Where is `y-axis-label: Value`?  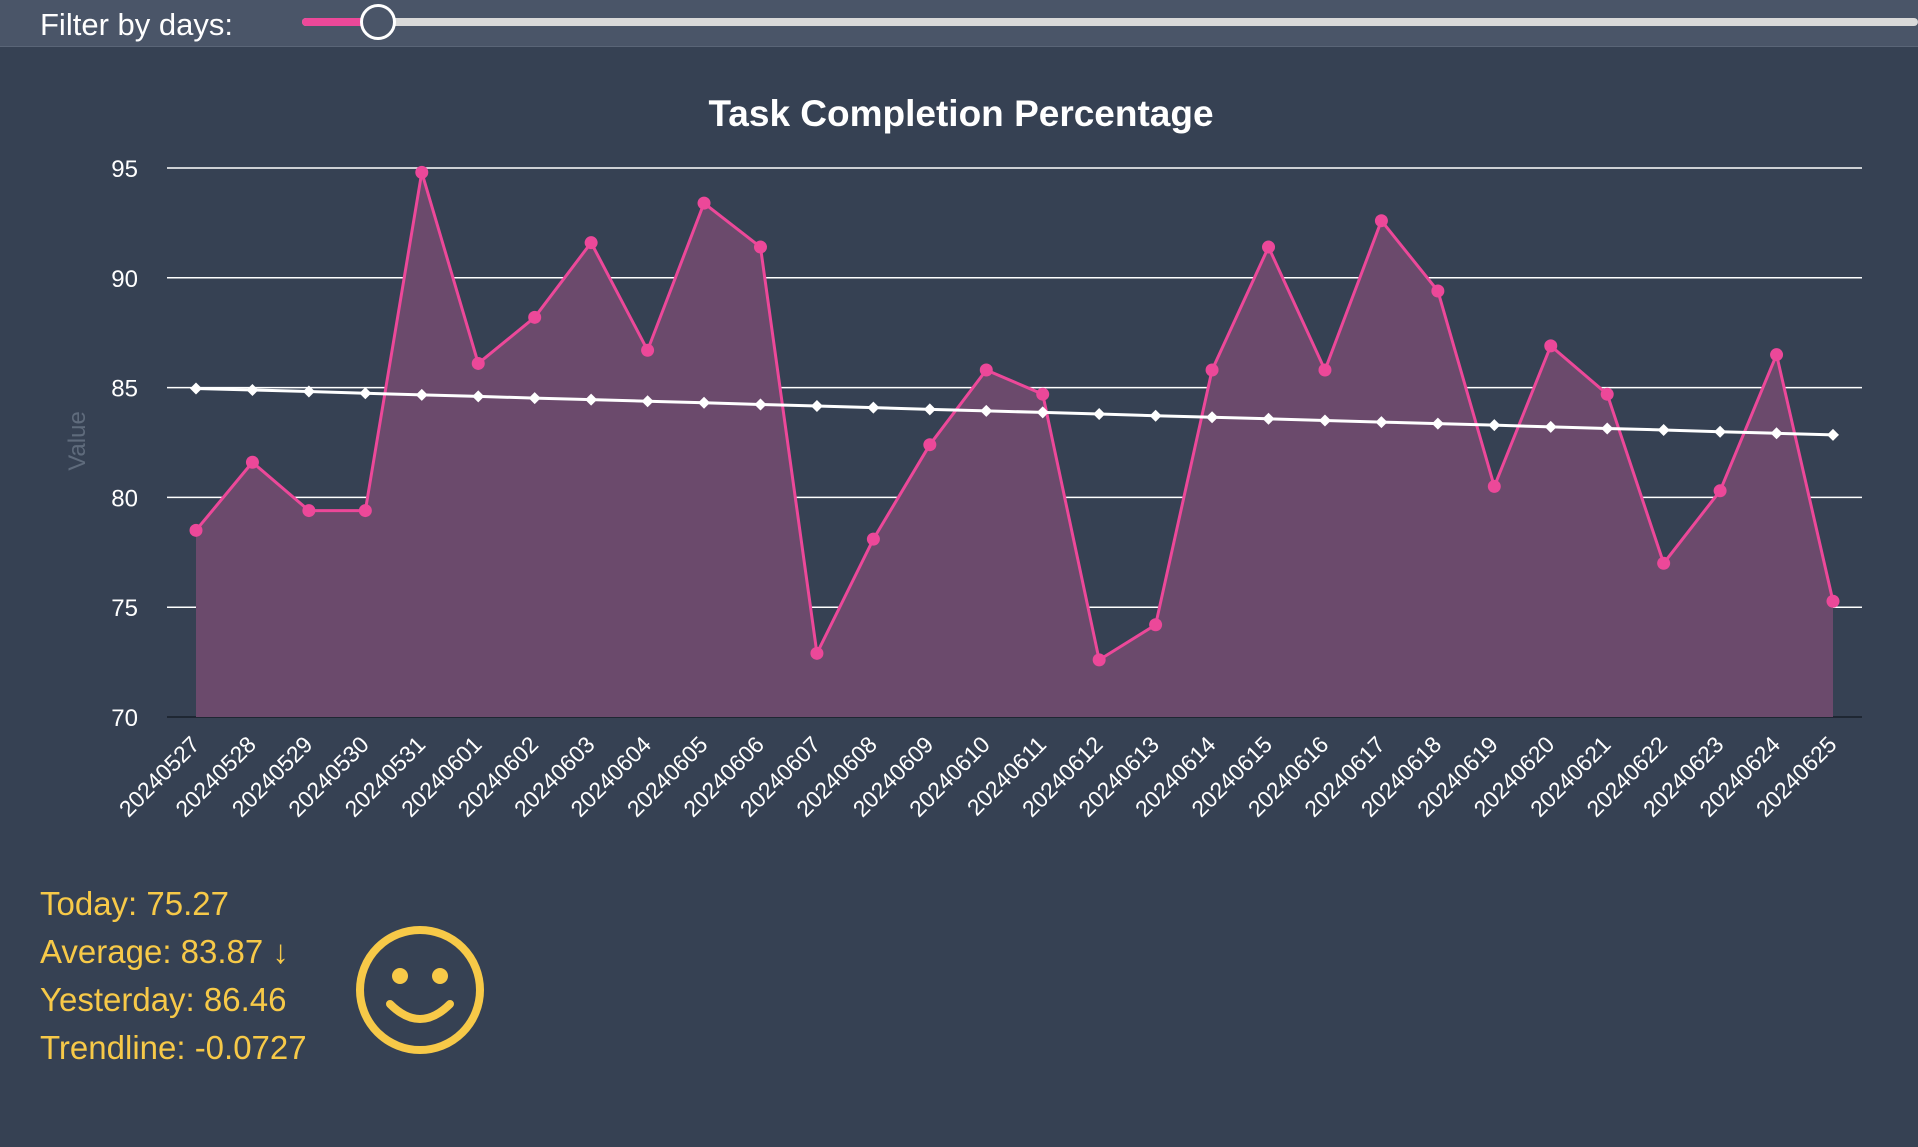
y-axis-label: Value is located at coordinates (77, 441).